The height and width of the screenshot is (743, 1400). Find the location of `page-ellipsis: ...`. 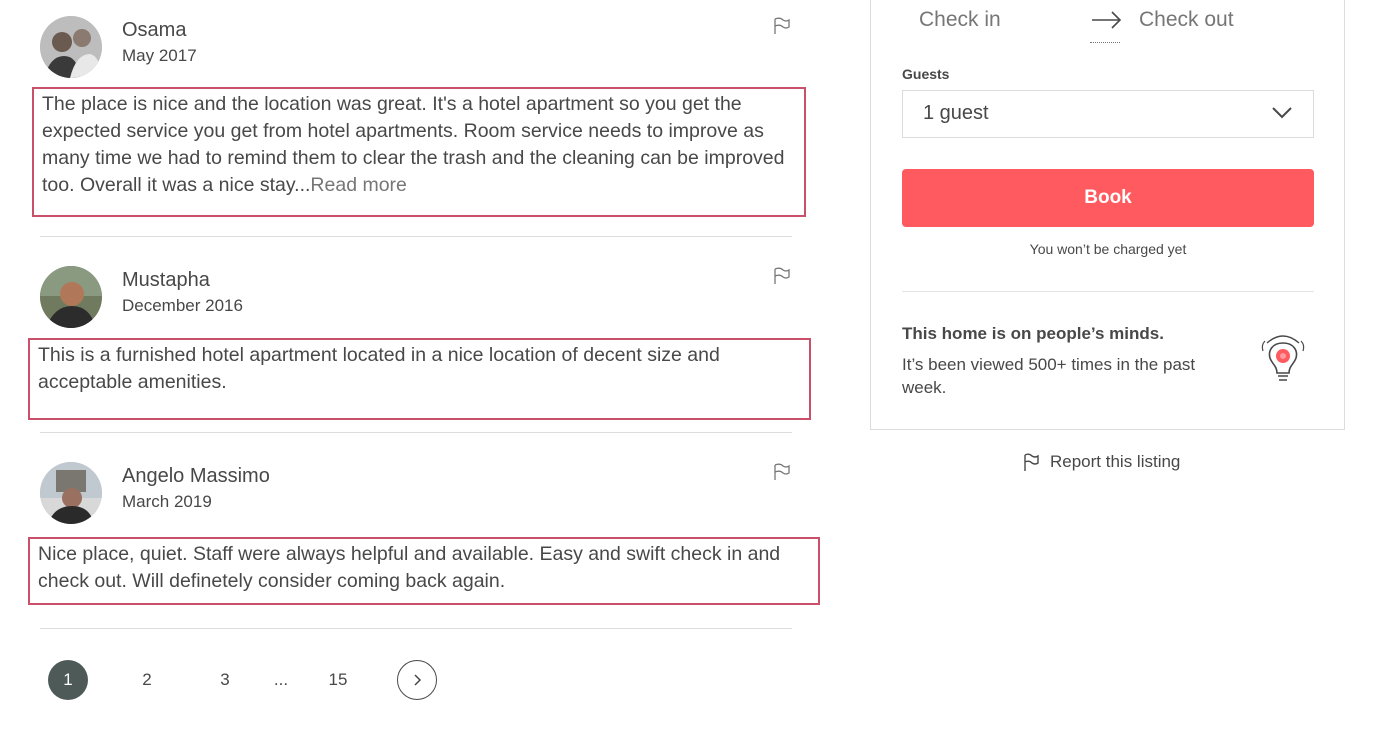

page-ellipsis: ... is located at coordinates (281, 679).